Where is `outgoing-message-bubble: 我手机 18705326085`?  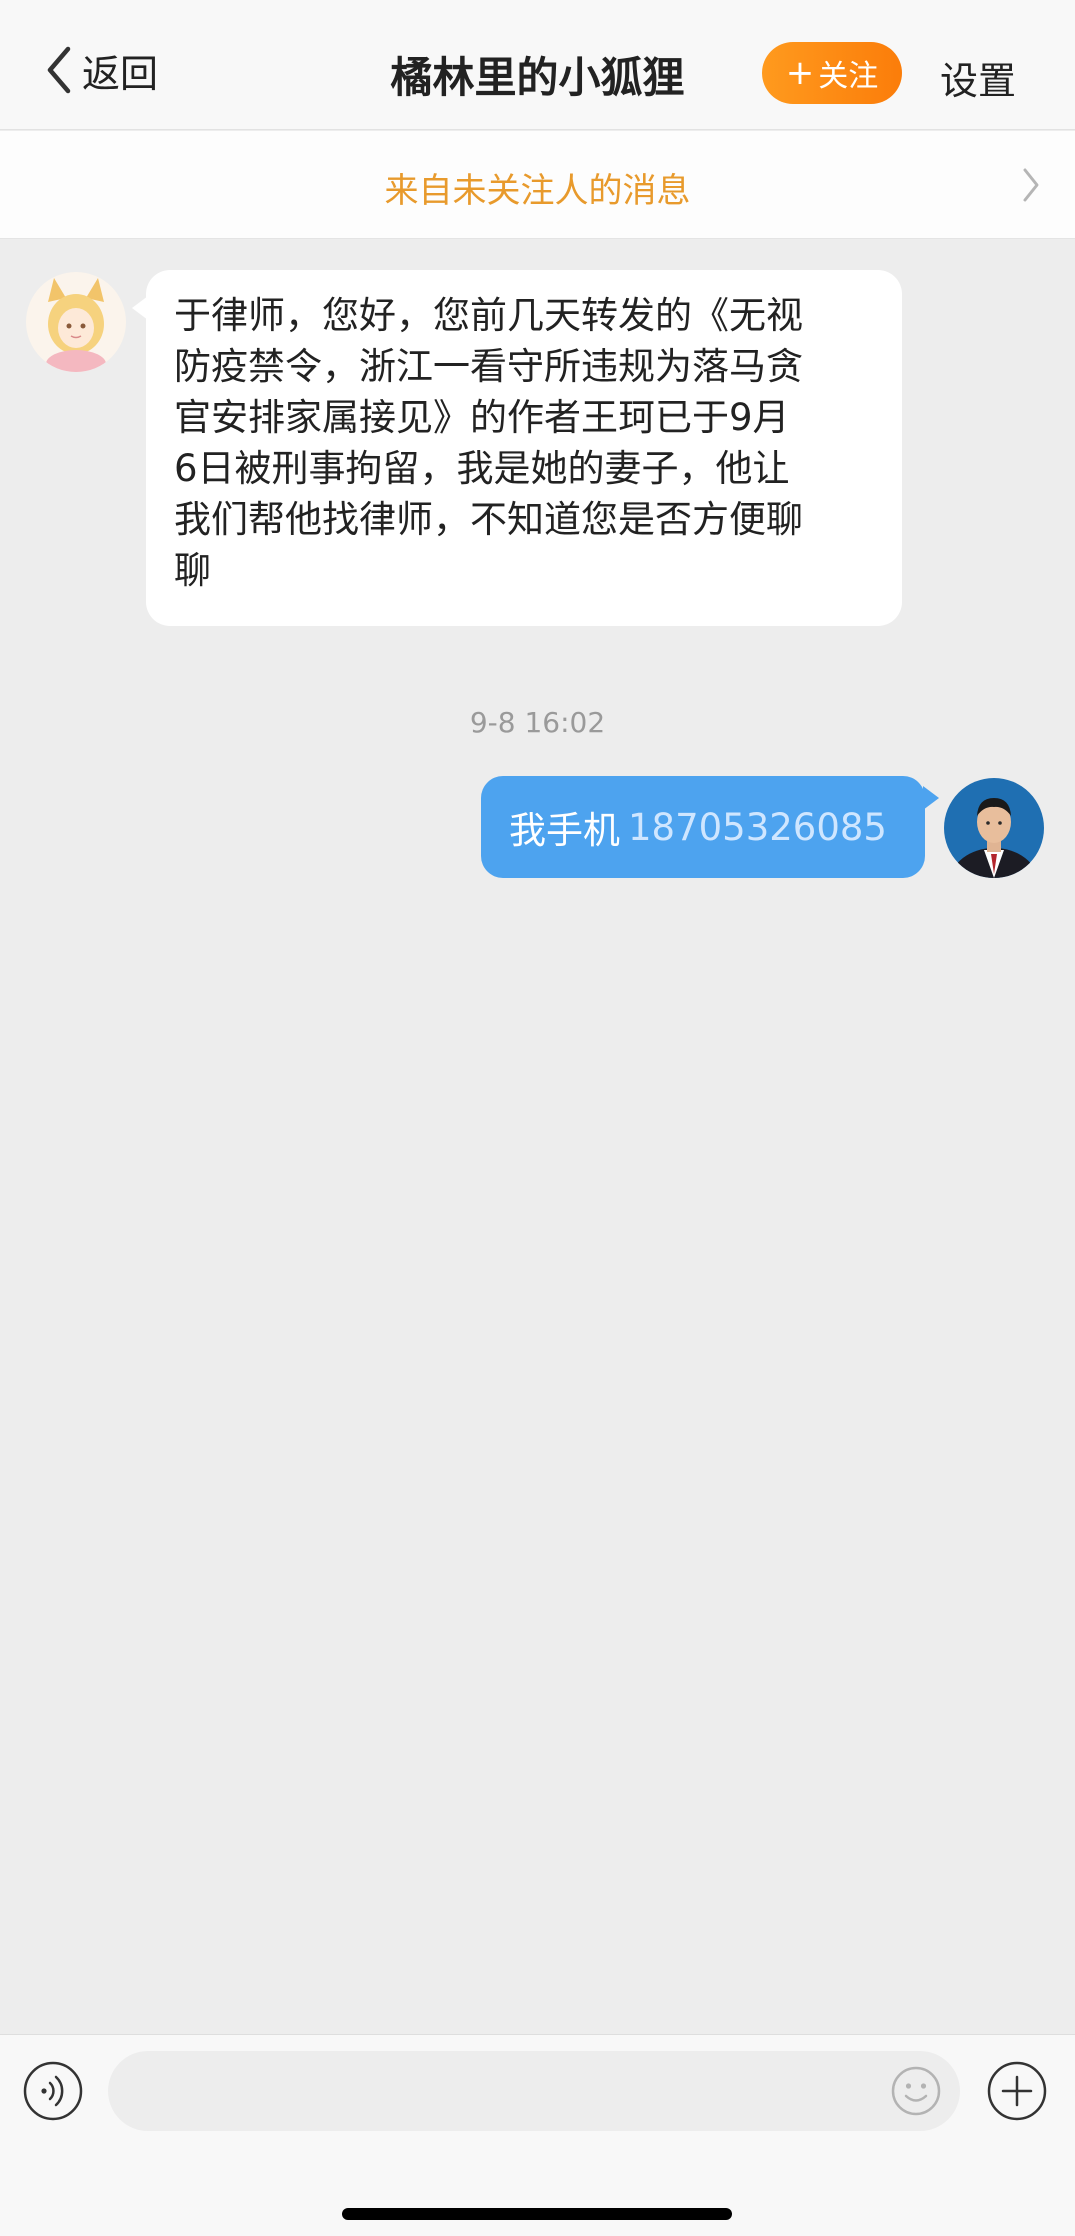
outgoing-message-bubble: 我手机 18705326085 is located at coordinates (710, 827).